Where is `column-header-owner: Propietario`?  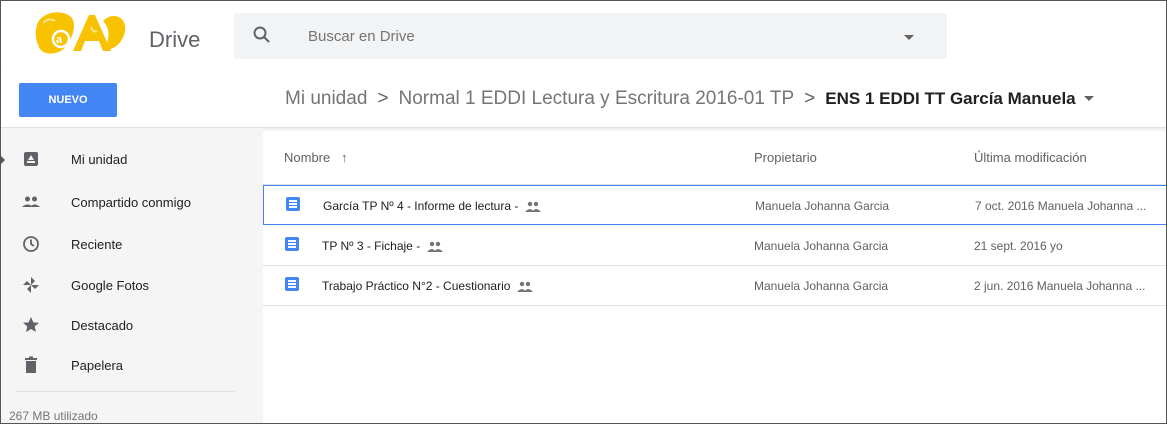 column-header-owner: Propietario is located at coordinates (785, 157).